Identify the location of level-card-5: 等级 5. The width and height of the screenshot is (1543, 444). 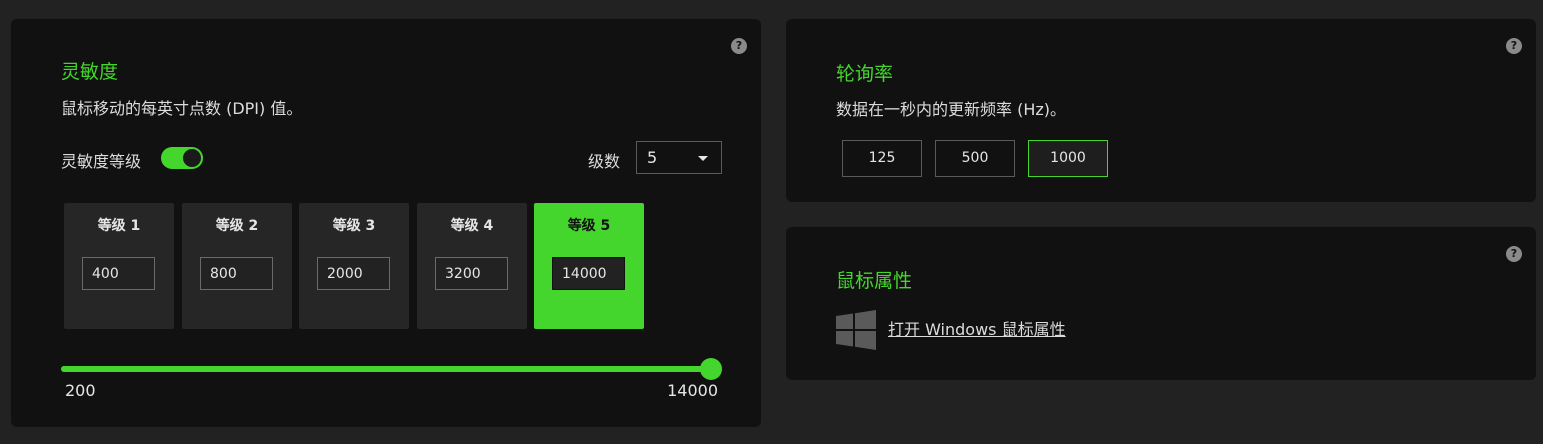
(589, 266).